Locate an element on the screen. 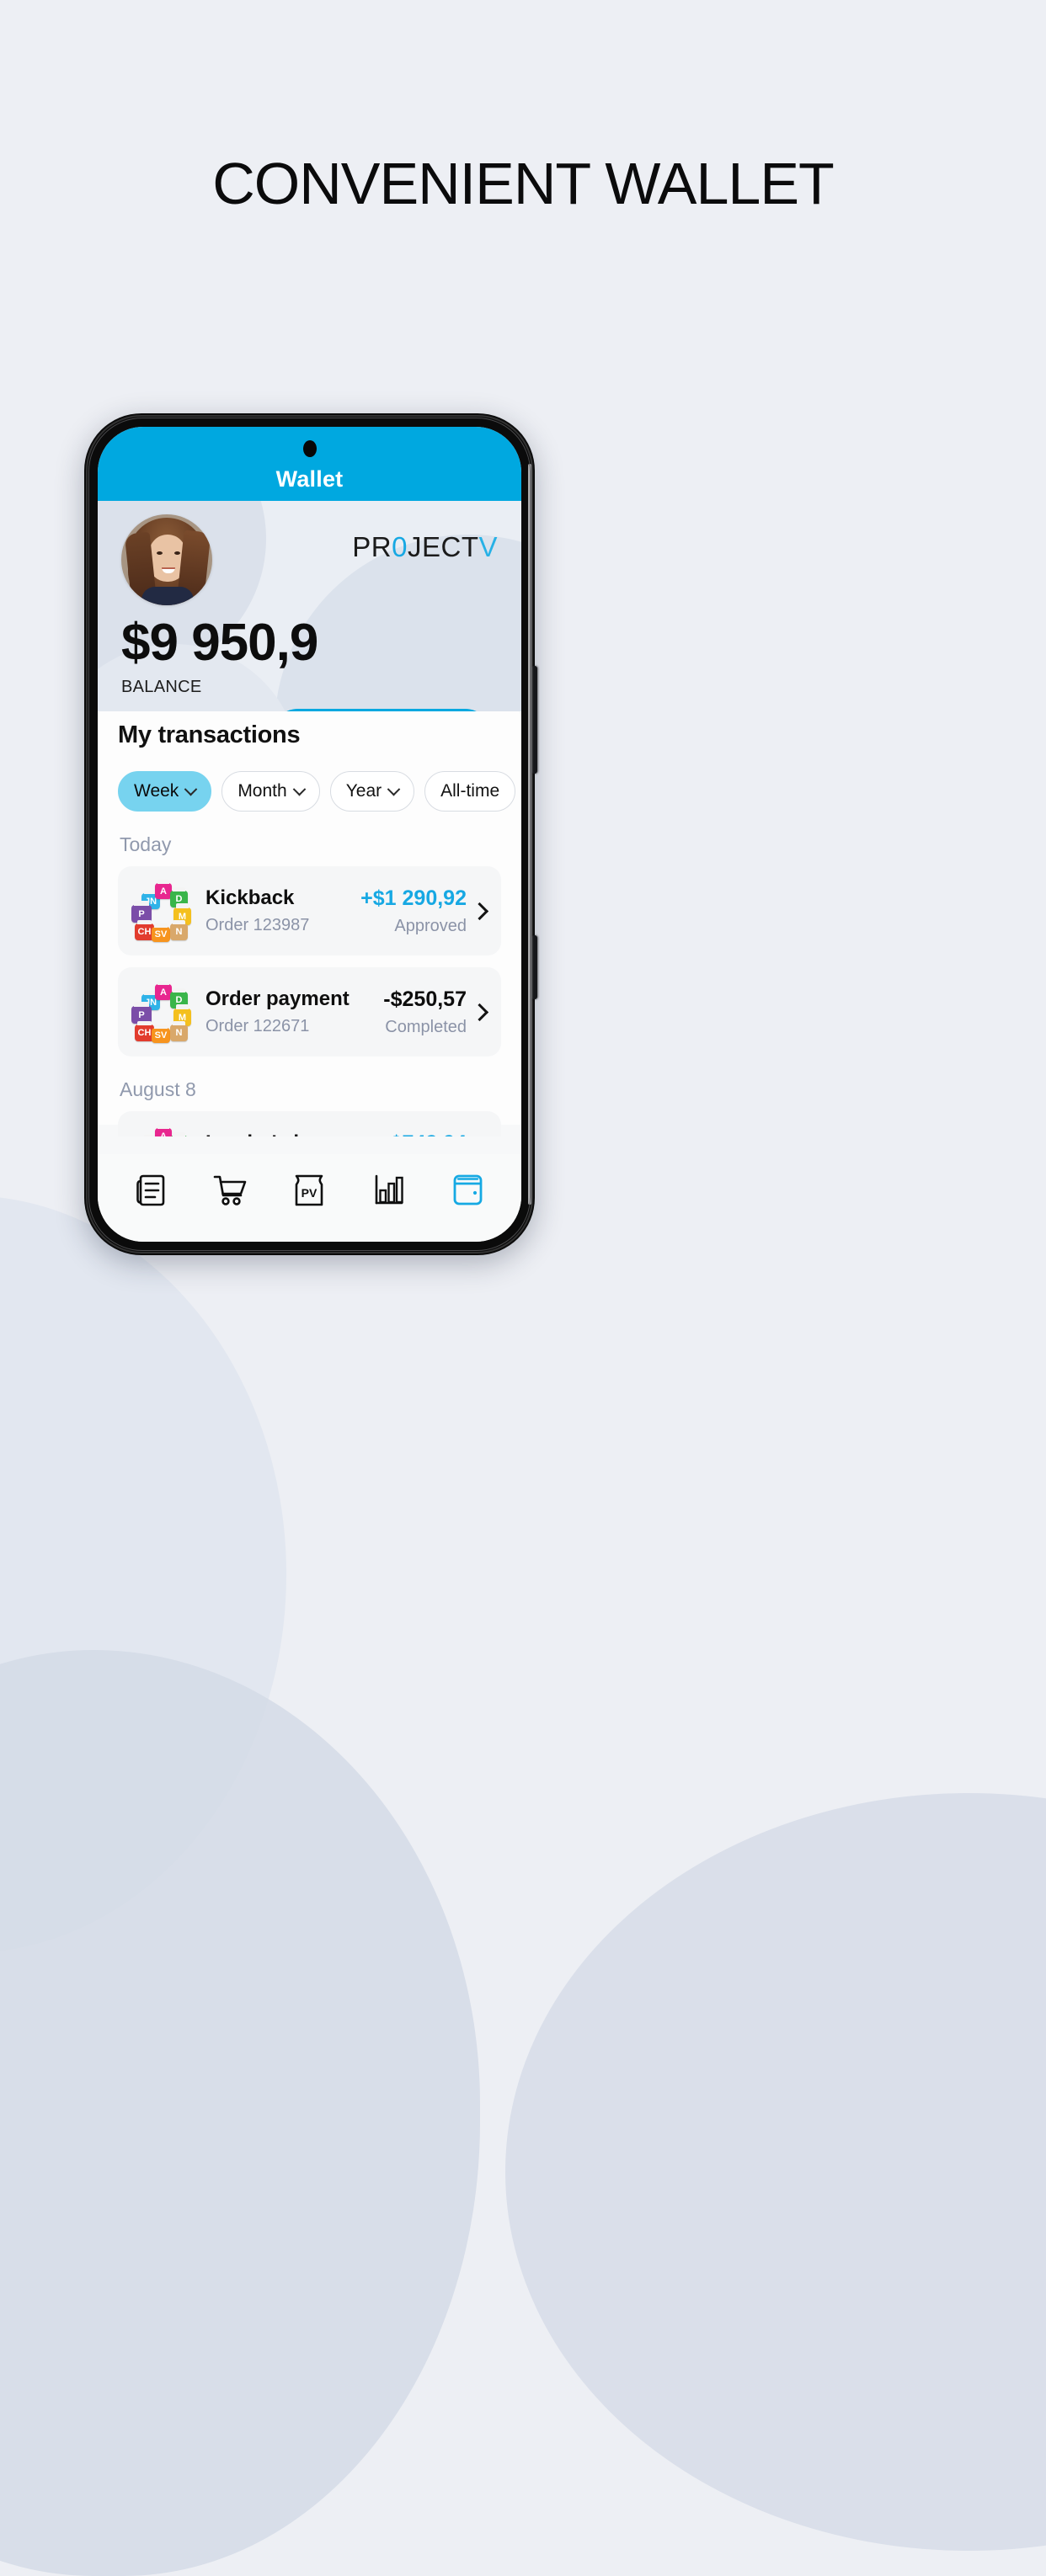  filter-chip-all-time-label: All-time is located at coordinates (470, 791).